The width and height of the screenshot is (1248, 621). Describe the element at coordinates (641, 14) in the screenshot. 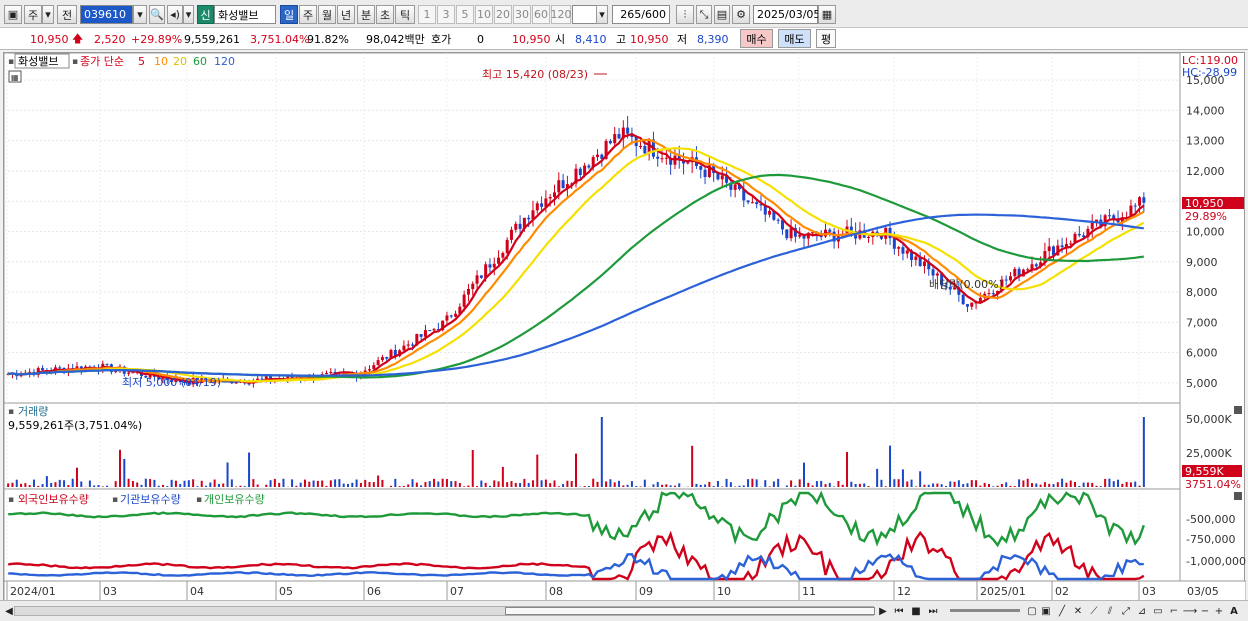

I see `count-field: 265/600` at that location.